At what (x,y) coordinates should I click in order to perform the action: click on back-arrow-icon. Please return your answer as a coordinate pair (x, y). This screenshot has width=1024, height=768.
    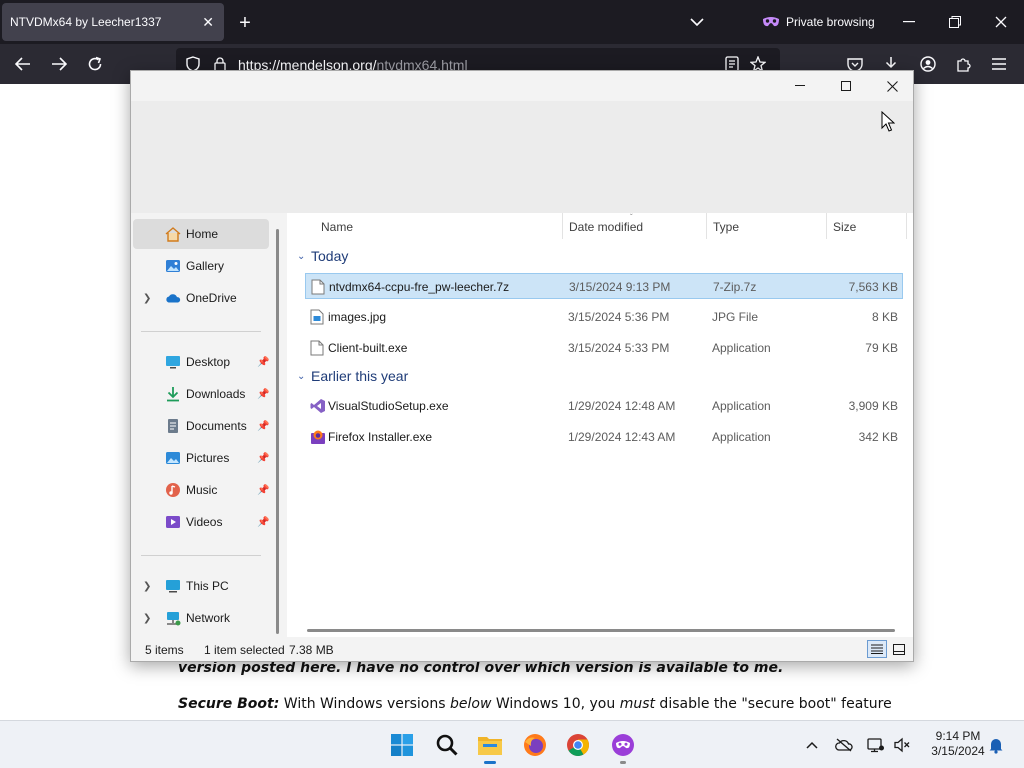
    Looking at the image, I should click on (23, 64).